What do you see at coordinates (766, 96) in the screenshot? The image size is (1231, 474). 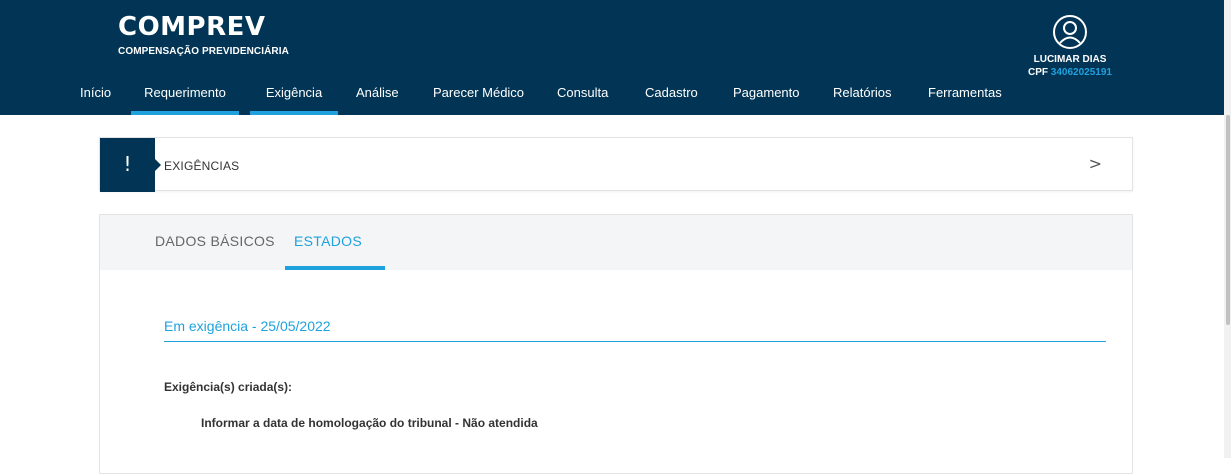 I see `nav-pagamento: Pagamento` at bounding box center [766, 96].